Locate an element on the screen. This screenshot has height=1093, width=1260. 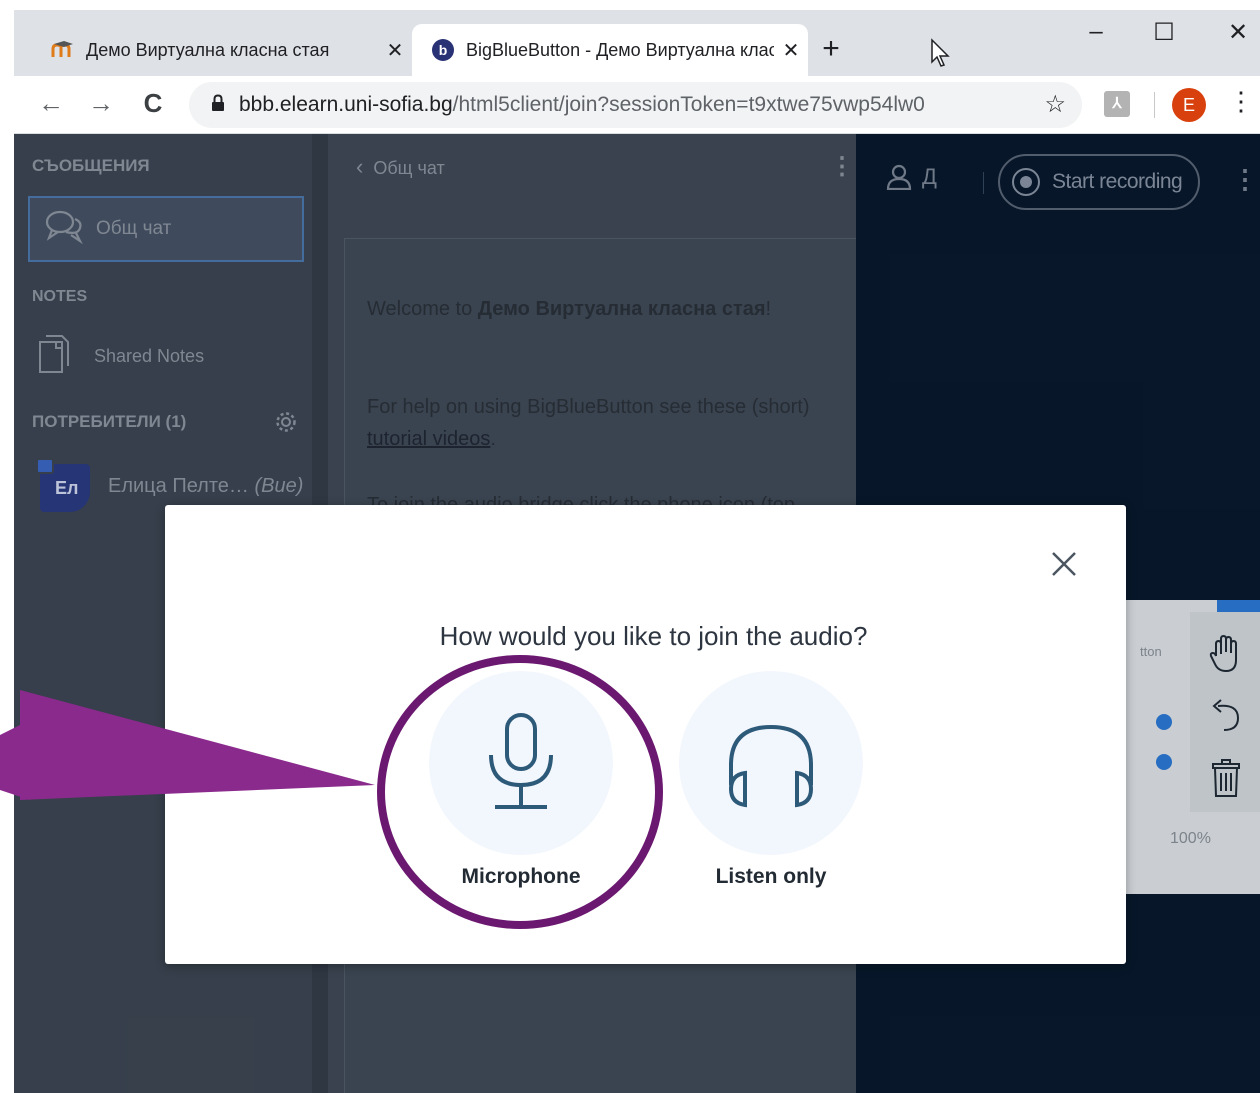
callout-arrow is located at coordinates (187, 745).